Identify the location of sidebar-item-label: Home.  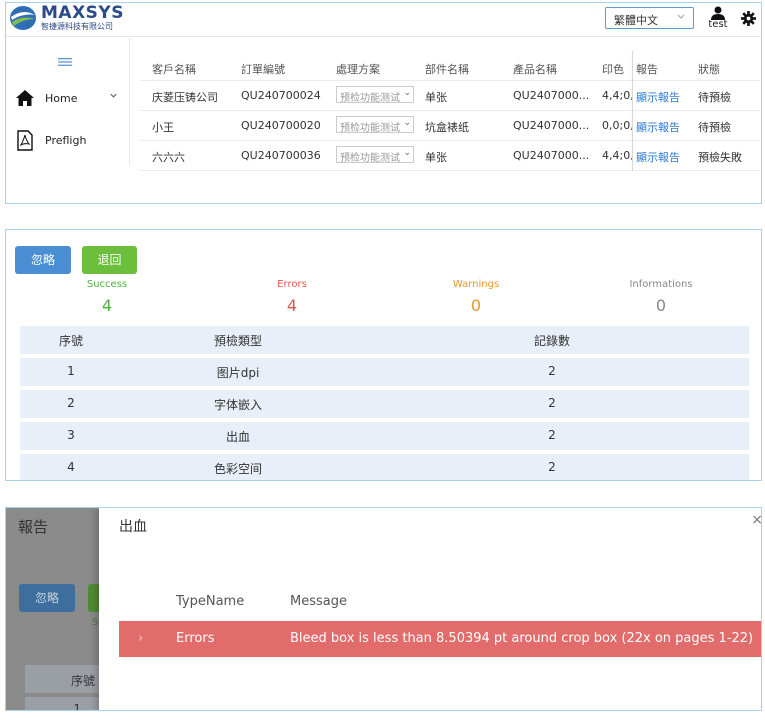
(61, 98).